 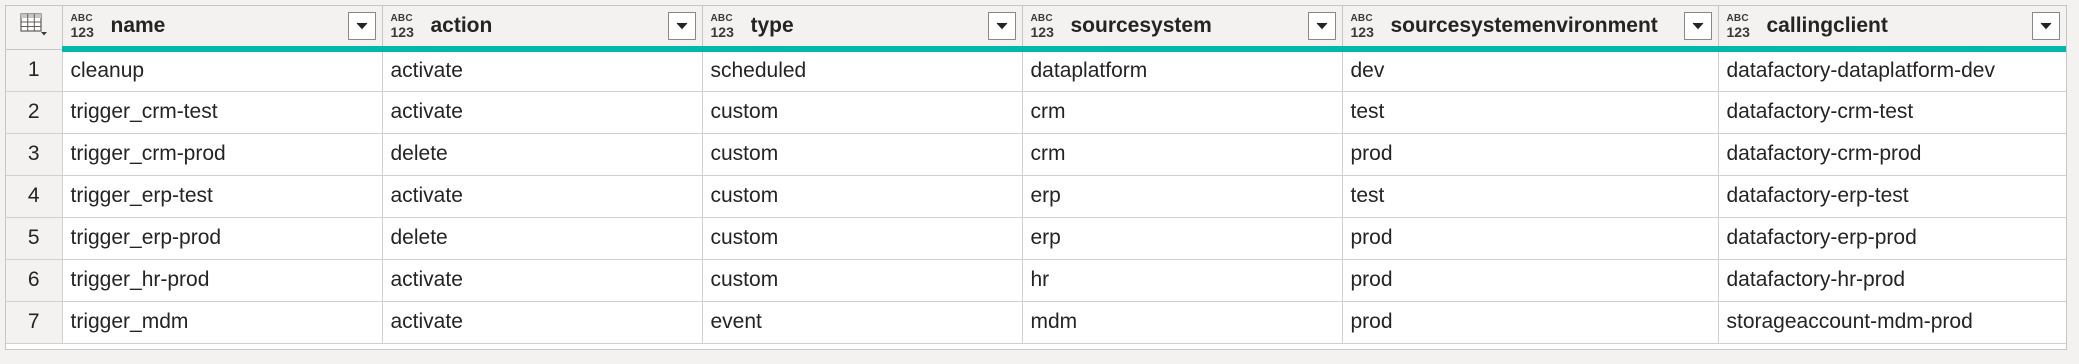 What do you see at coordinates (1182, 70) in the screenshot?
I see `cell-sourcesystem: dataplatform` at bounding box center [1182, 70].